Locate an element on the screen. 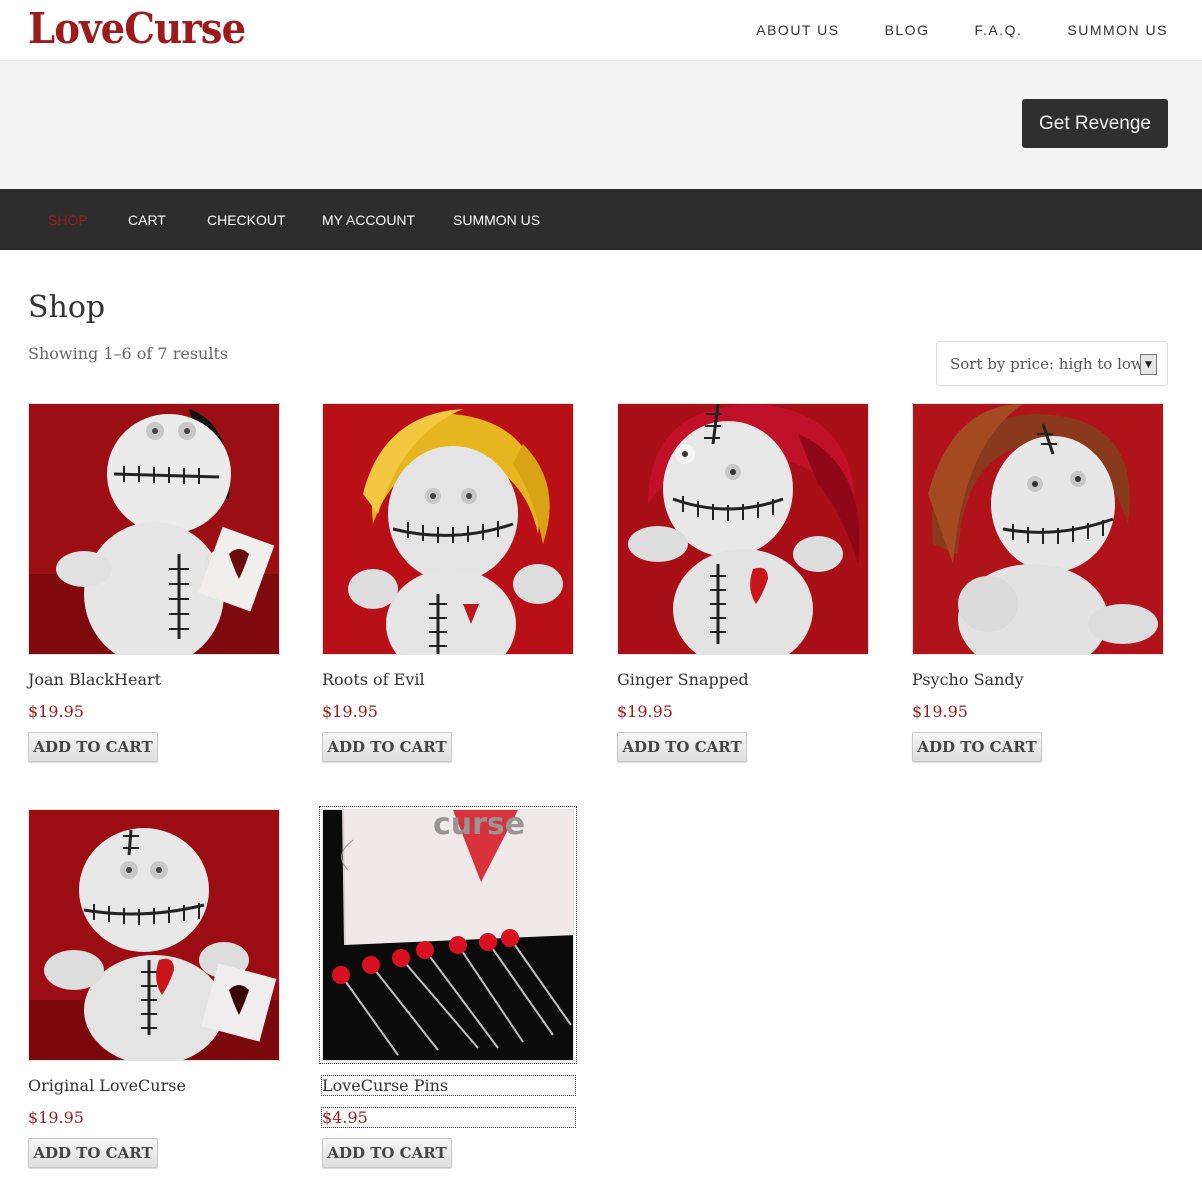 The image size is (1202, 1192). chevron-down-icon: ▼ is located at coordinates (1148, 364).